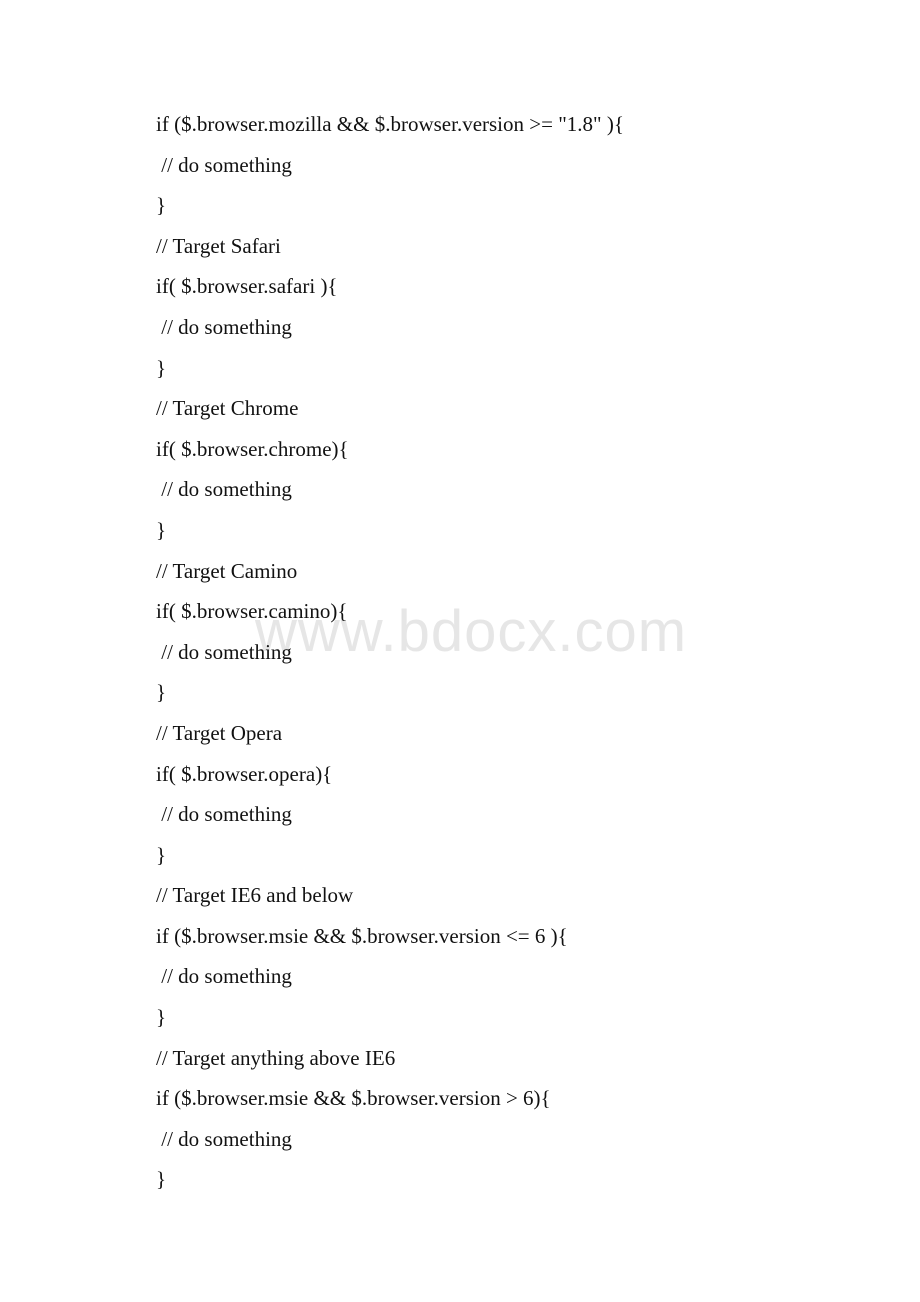 The height and width of the screenshot is (1302, 920). I want to click on code-line: if( $.browser.opera){, so click(244, 773).